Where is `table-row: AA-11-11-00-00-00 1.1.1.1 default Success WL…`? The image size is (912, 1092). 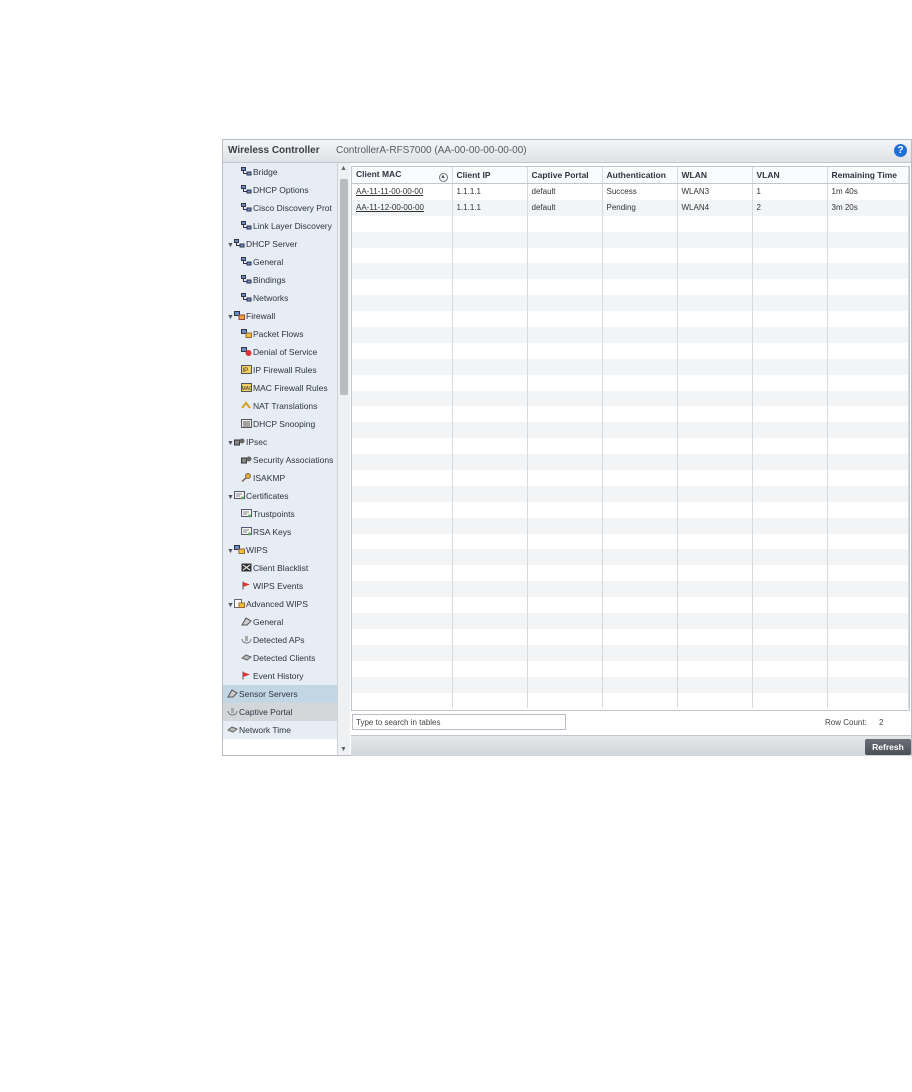 table-row: AA-11-11-00-00-00 1.1.1.1 default Success WL… is located at coordinates (630, 191).